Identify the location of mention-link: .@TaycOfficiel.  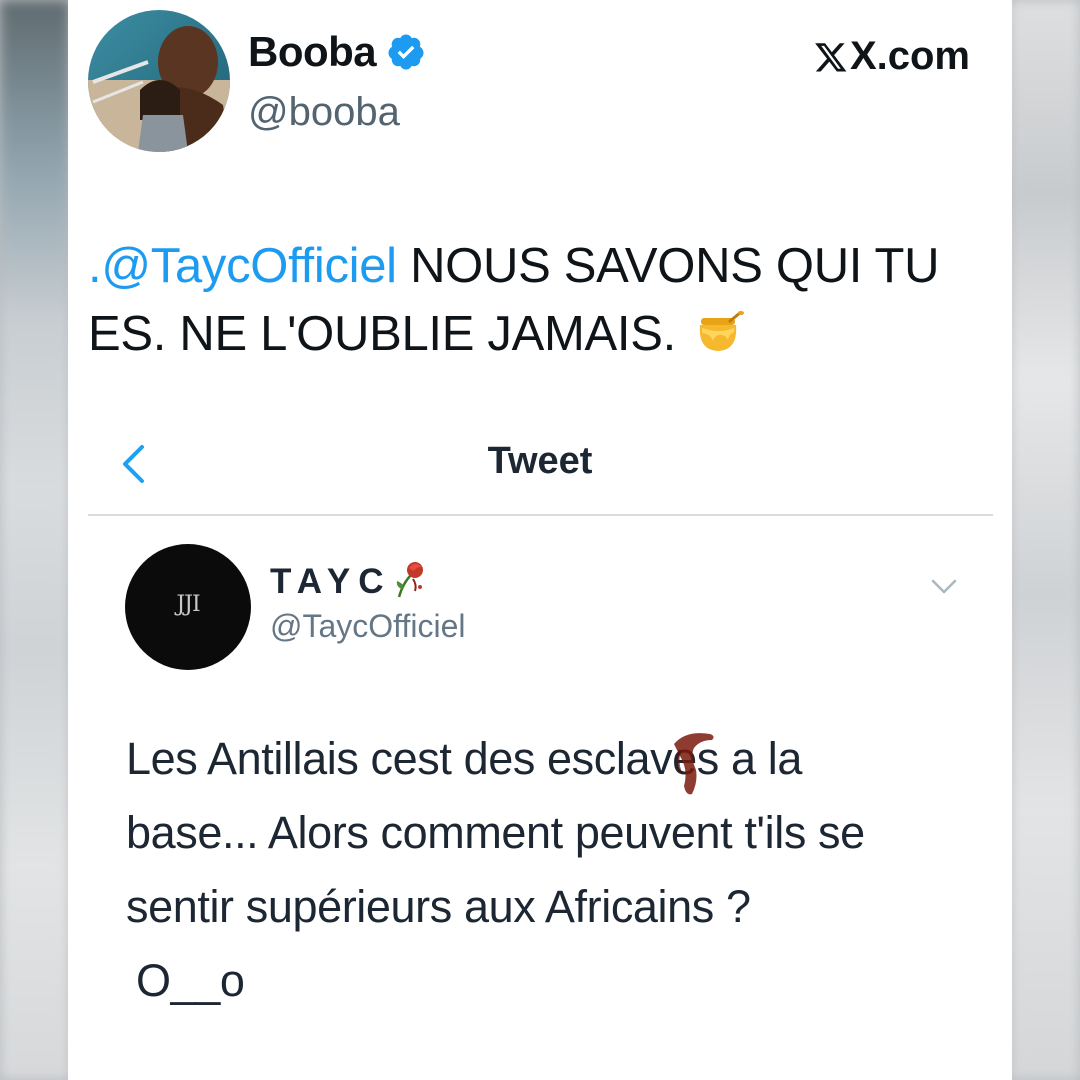
(242, 266).